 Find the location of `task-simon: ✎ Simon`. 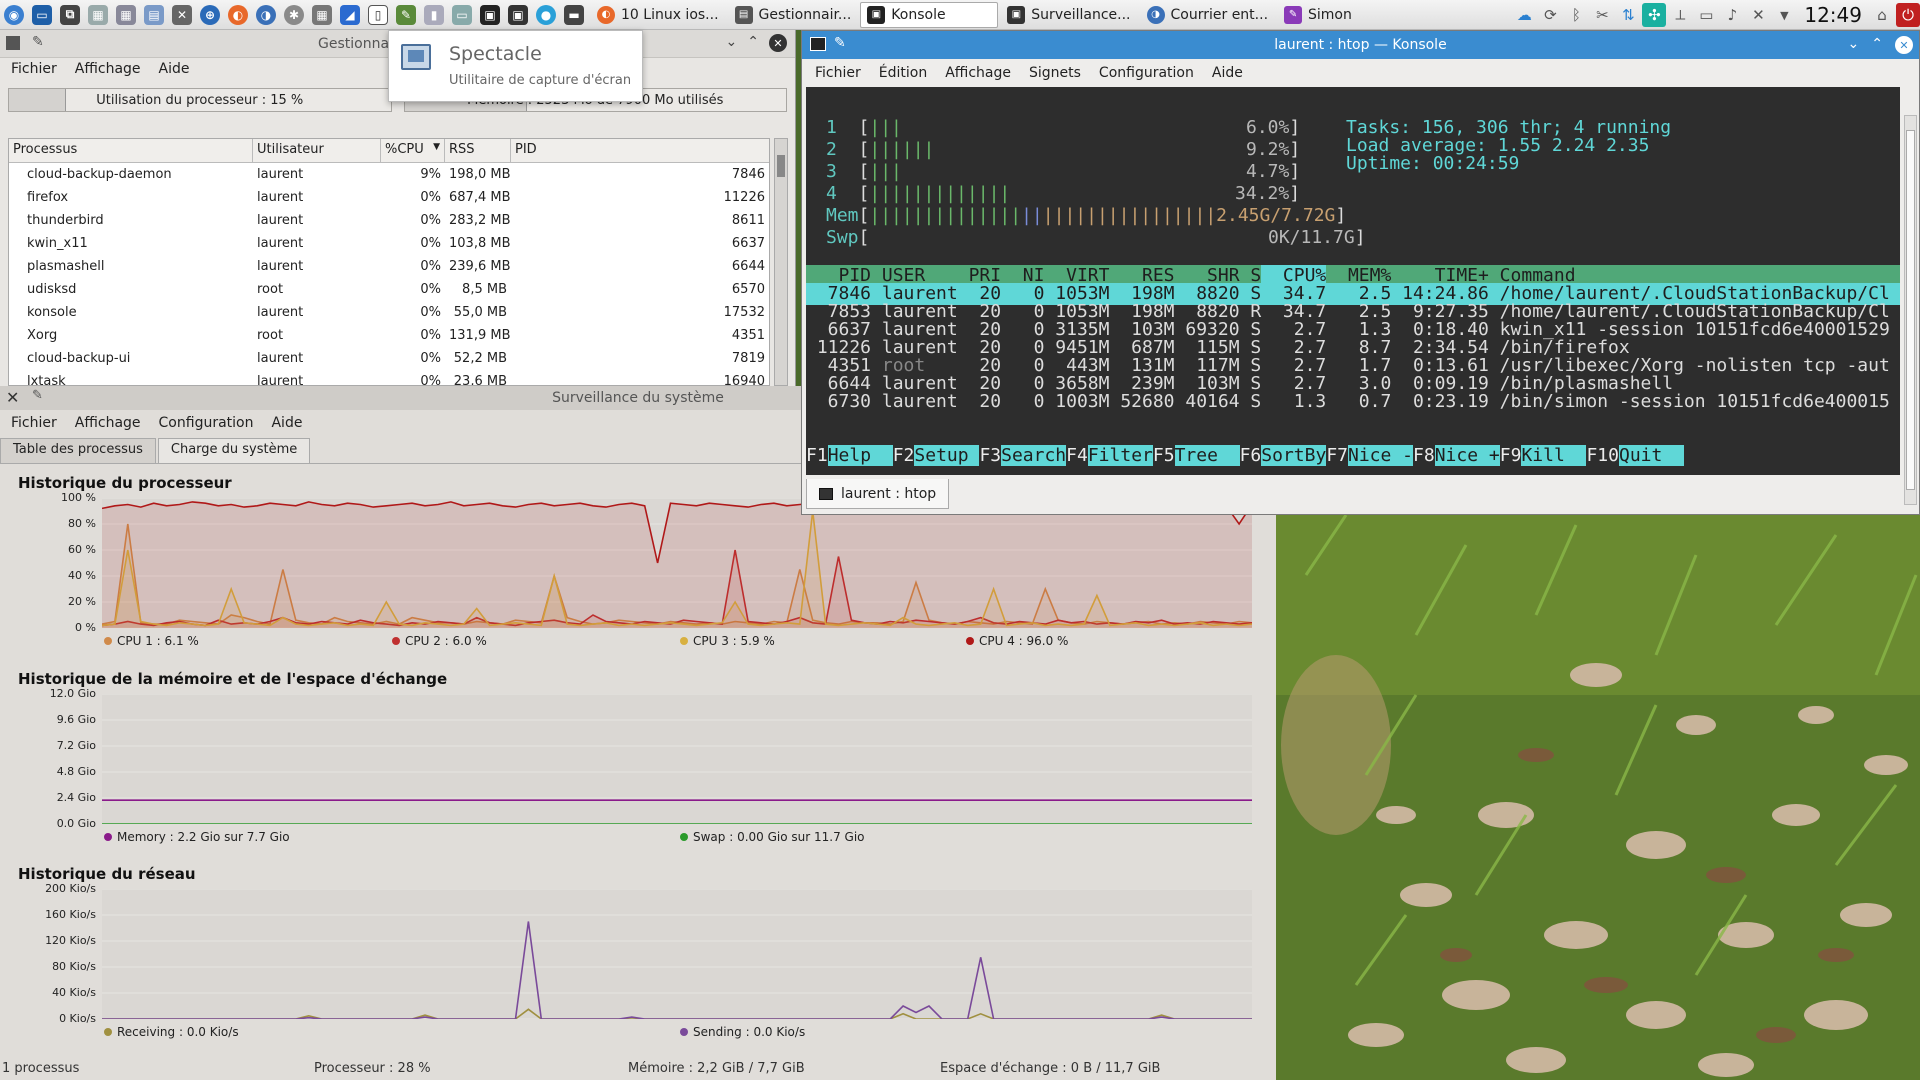

task-simon: ✎ Simon is located at coordinates (1318, 15).